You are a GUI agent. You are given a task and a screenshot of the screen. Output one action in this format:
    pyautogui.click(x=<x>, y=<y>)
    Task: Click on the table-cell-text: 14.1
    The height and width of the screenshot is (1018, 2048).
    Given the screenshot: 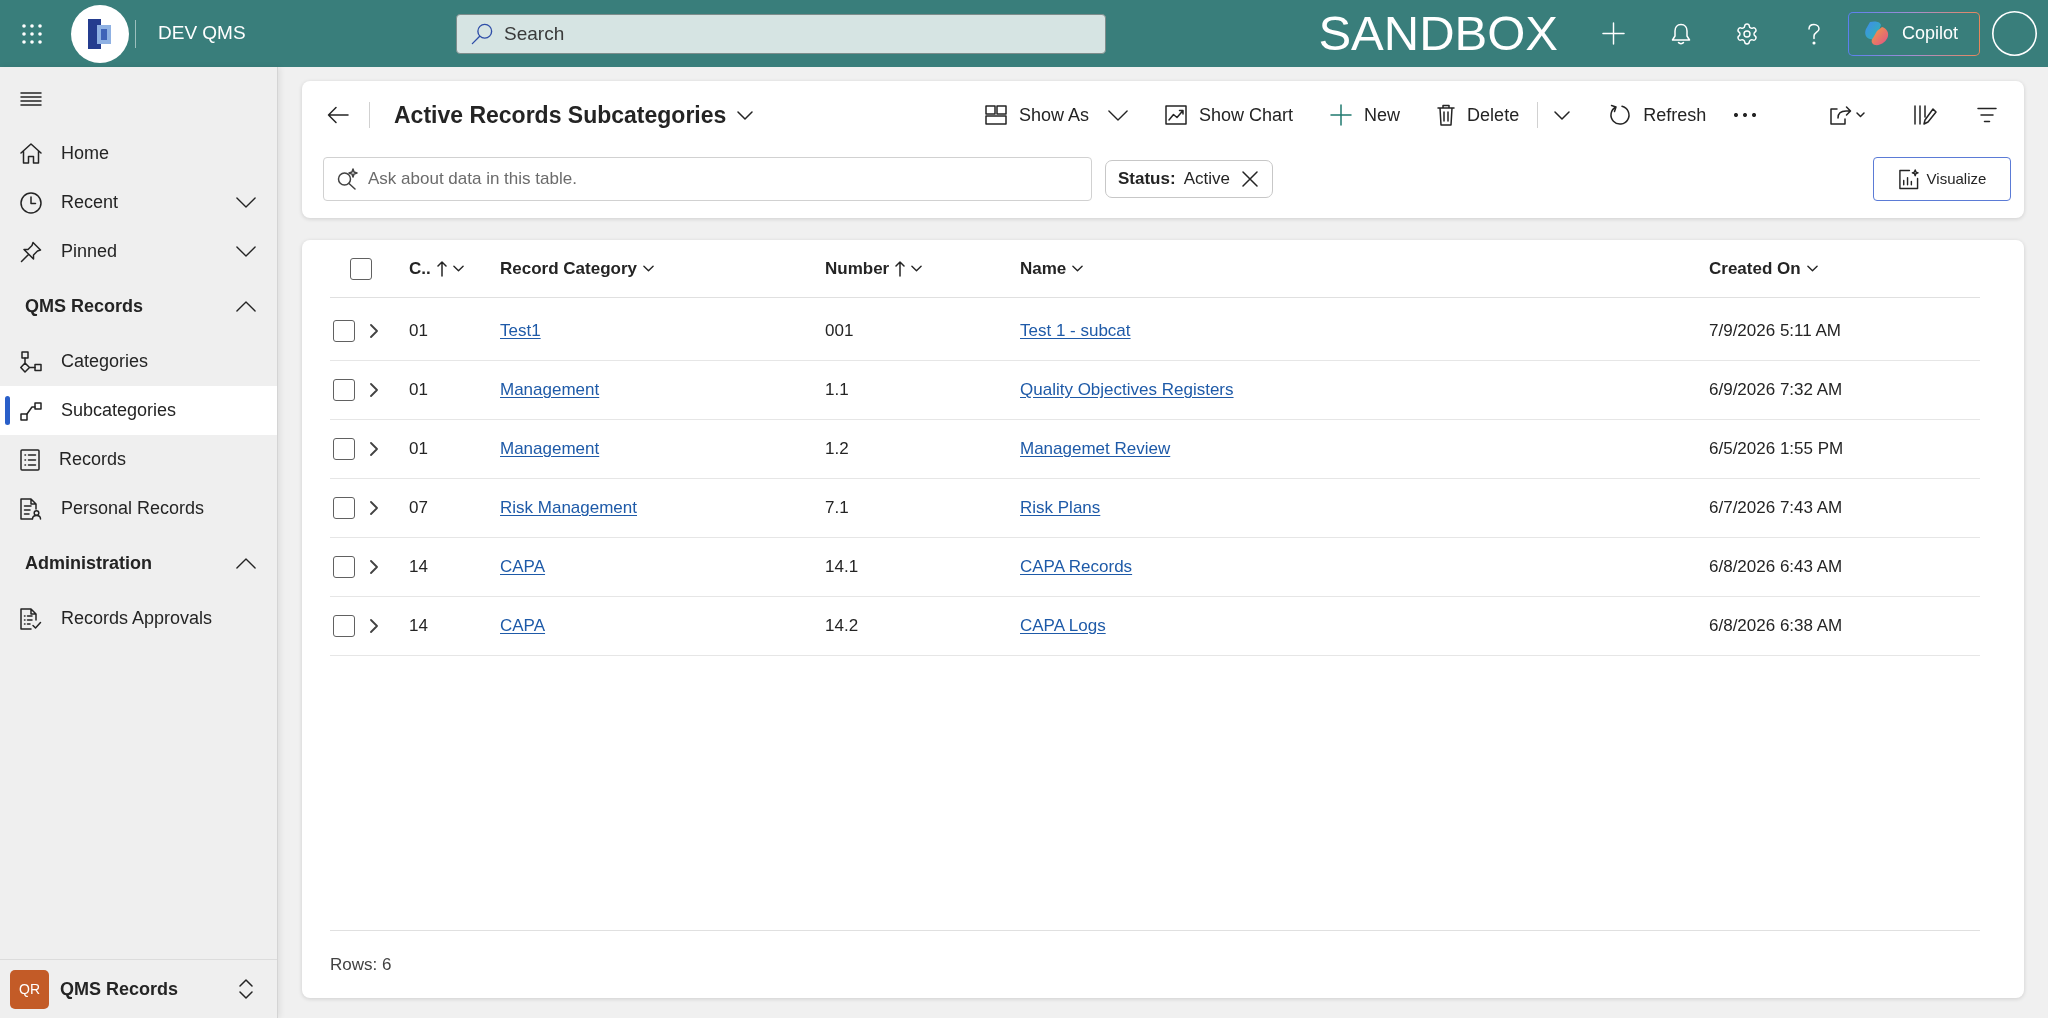 What is the action you would take?
    pyautogui.click(x=842, y=567)
    